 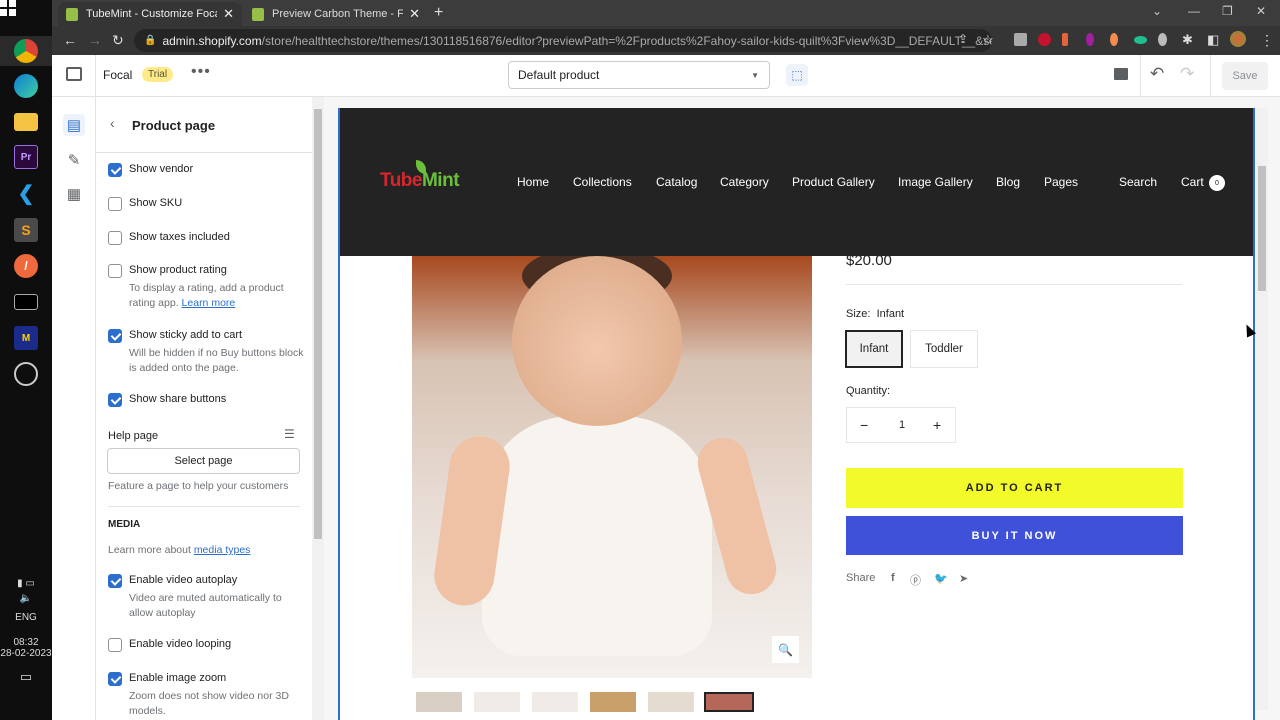 I want to click on desktop-preview-icon, so click(x=1121, y=74).